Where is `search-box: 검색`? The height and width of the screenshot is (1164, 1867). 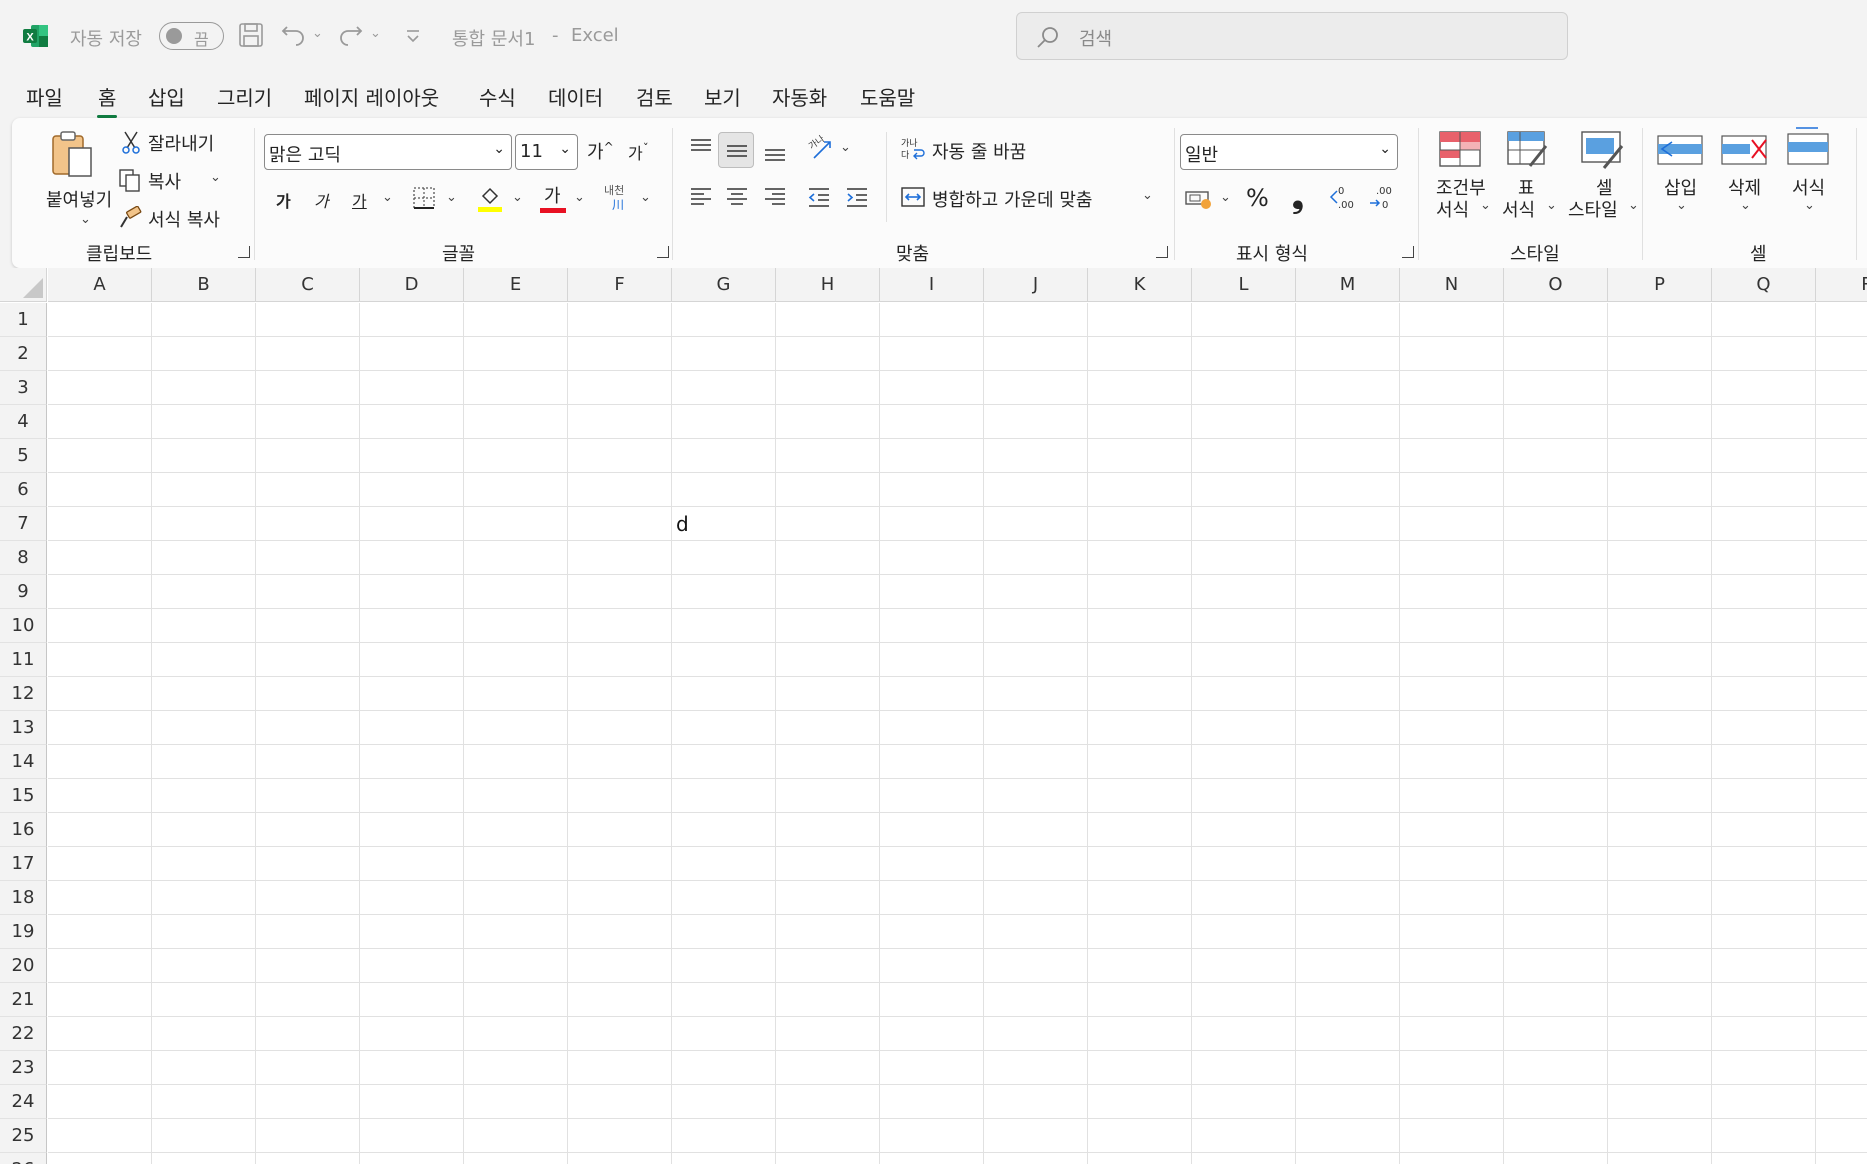
search-box: 검색 is located at coordinates (1292, 36).